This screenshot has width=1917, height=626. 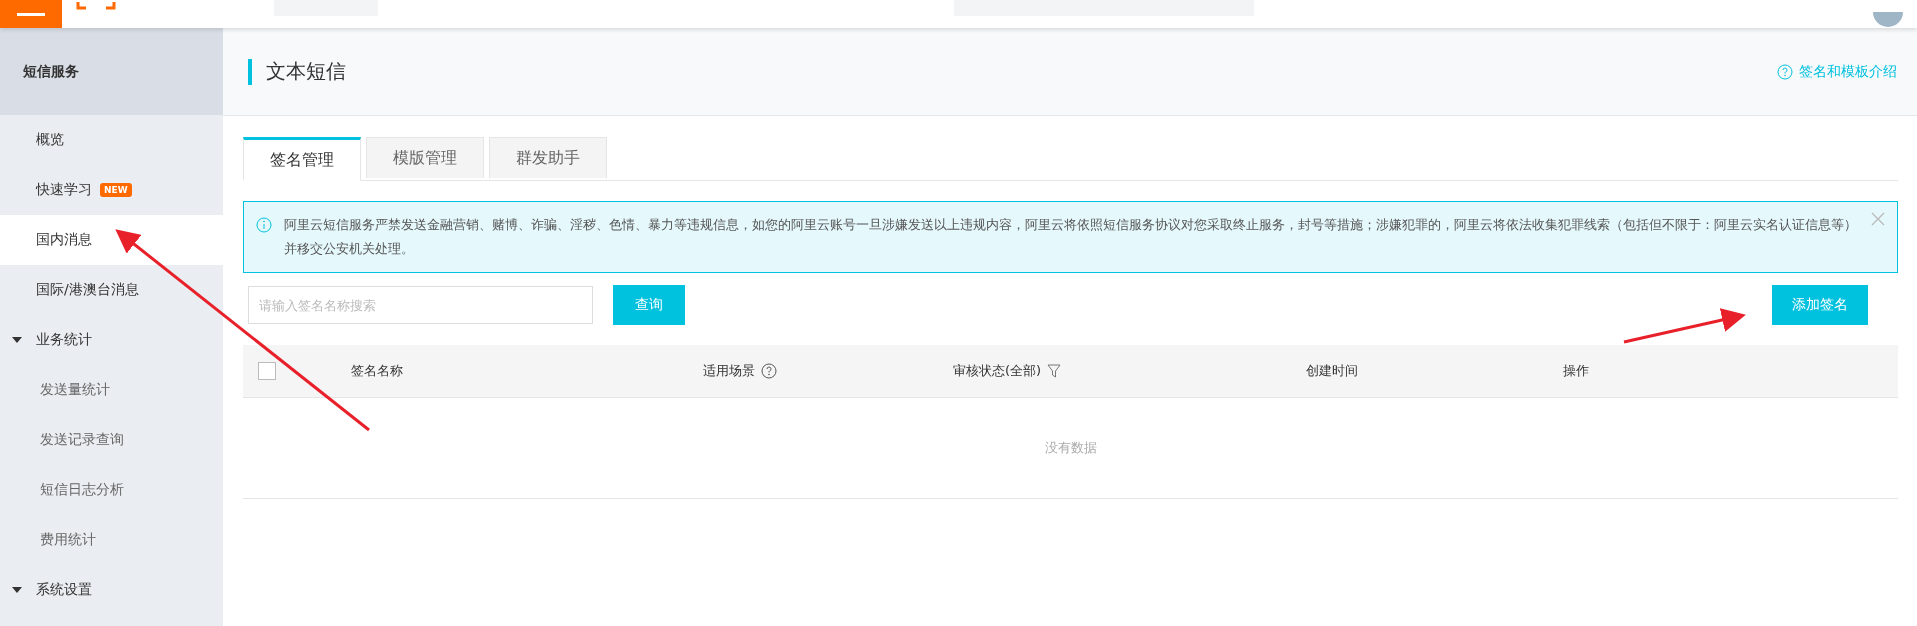 I want to click on page-title: 文本短信, so click(x=306, y=71).